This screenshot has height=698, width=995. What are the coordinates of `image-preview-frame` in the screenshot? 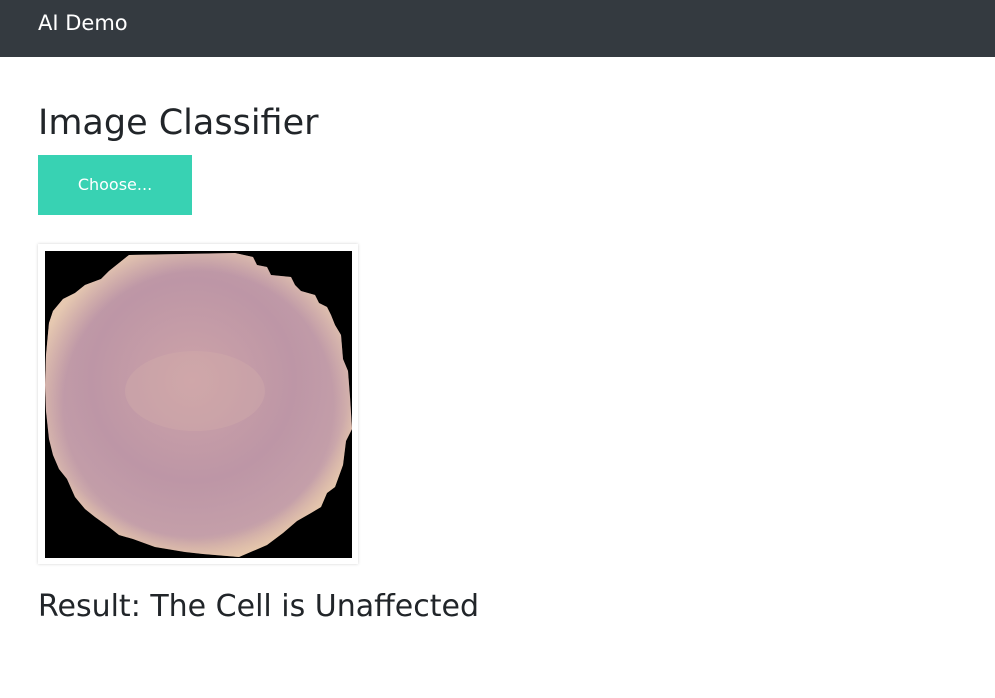 It's located at (198, 404).